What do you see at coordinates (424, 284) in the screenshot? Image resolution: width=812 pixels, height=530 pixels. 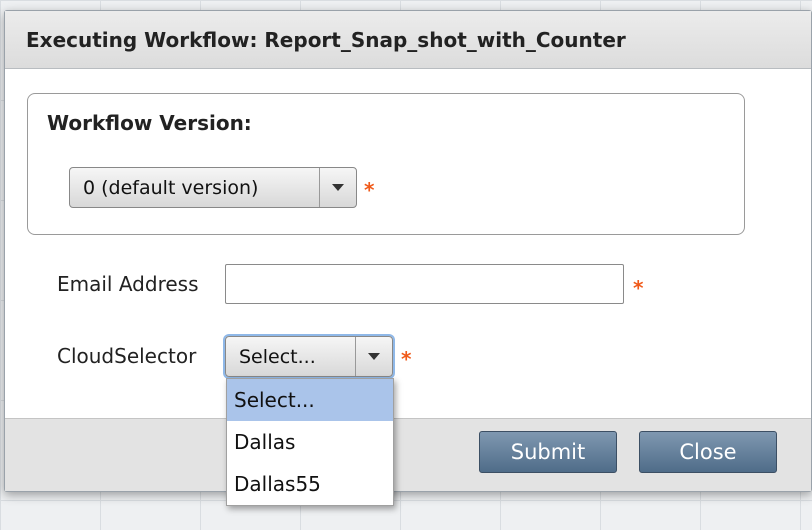 I see `email-field` at bounding box center [424, 284].